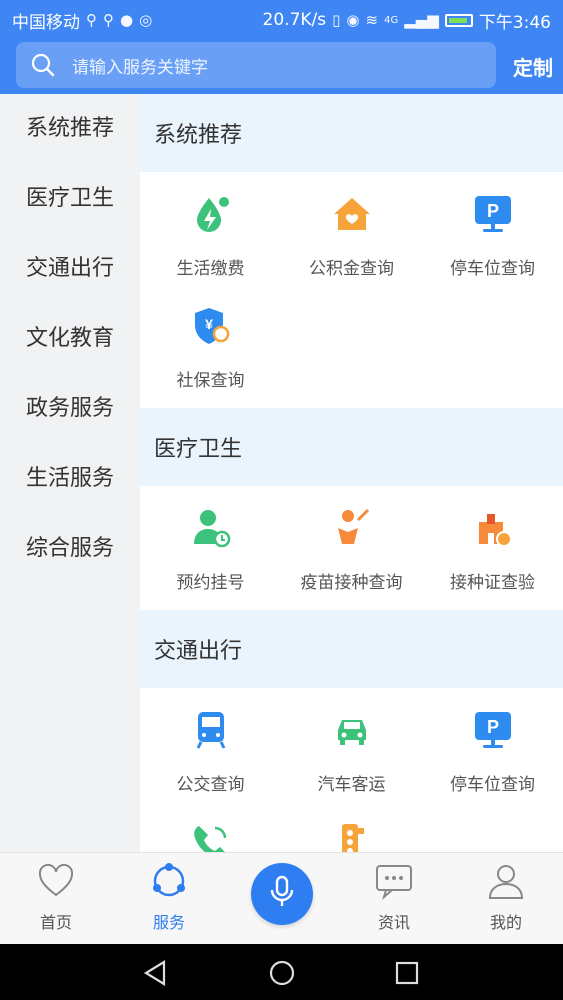 The width and height of the screenshot is (563, 1000). I want to click on traffic-light-icon, so click(352, 836).